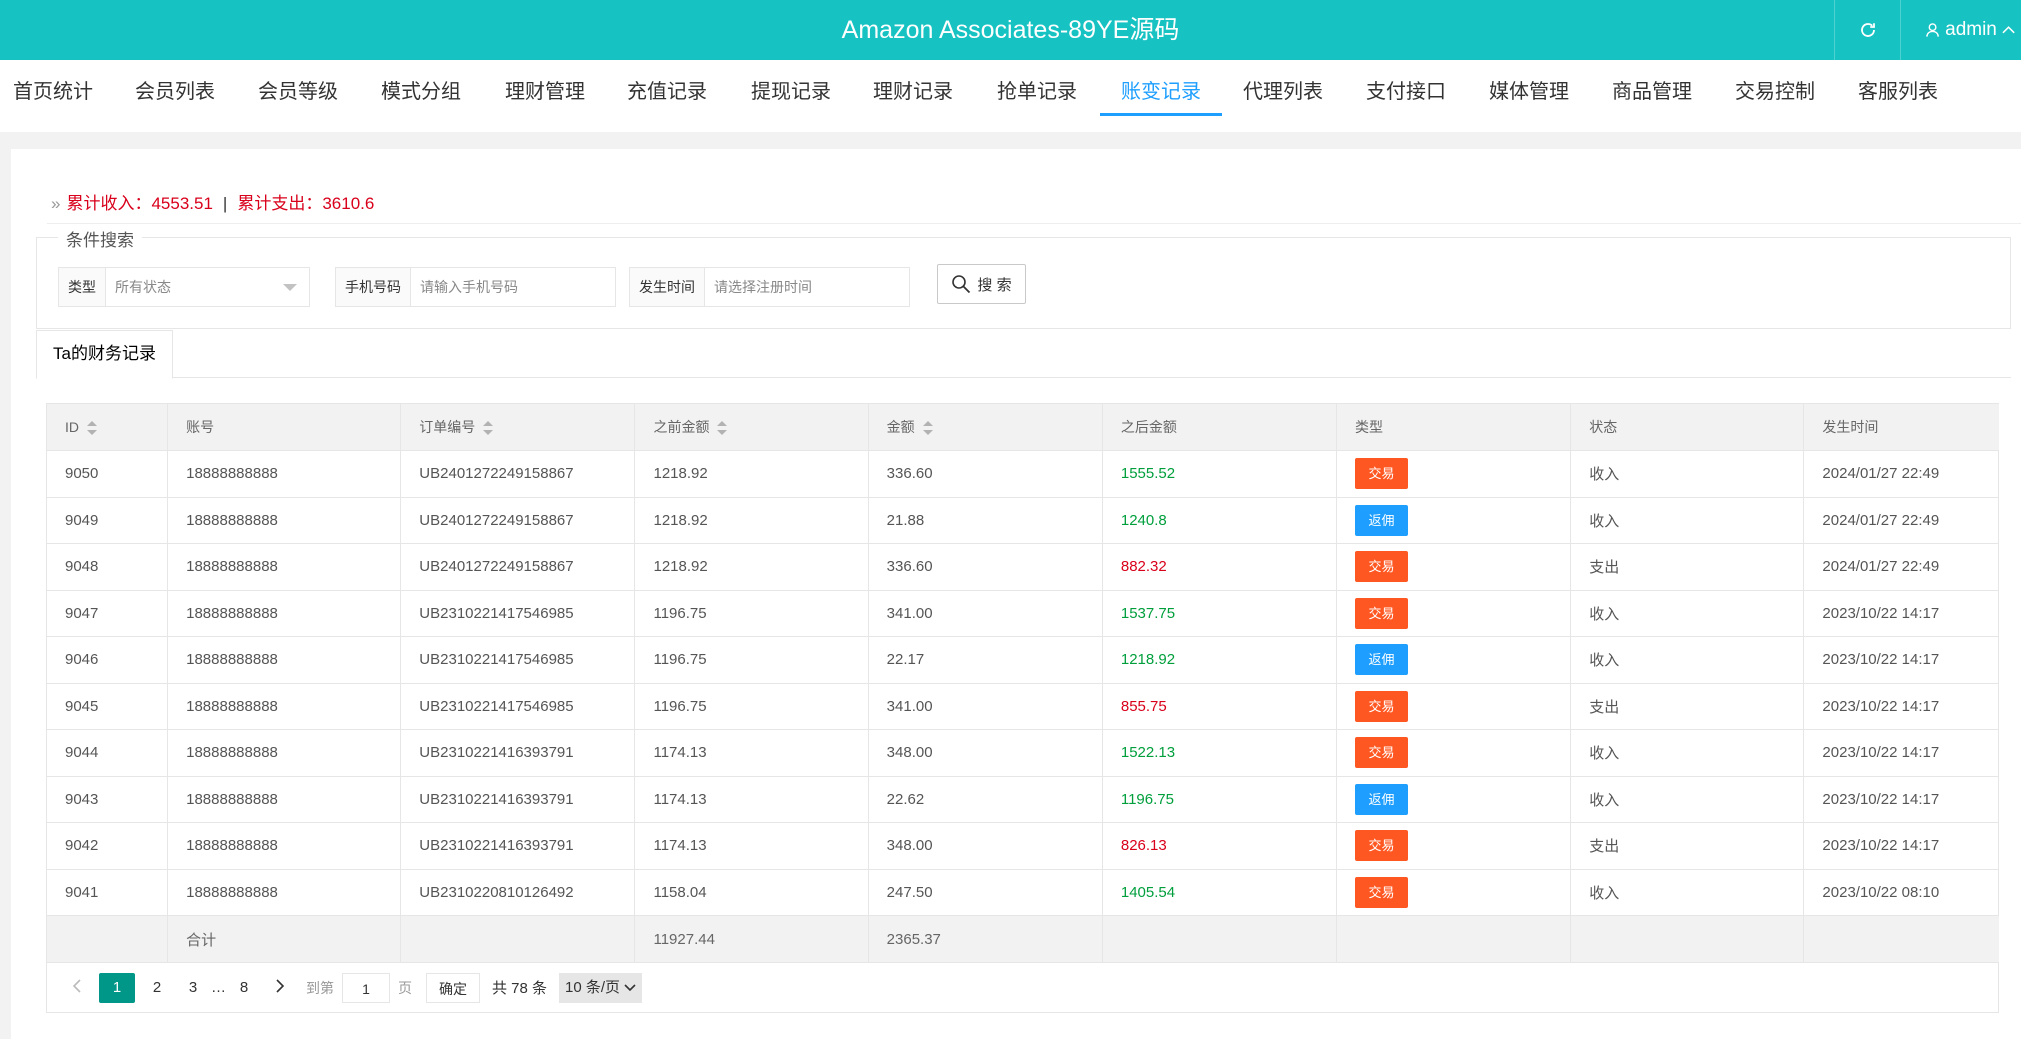  What do you see at coordinates (108, 567) in the screenshot?
I see `cell-id: 9048` at bounding box center [108, 567].